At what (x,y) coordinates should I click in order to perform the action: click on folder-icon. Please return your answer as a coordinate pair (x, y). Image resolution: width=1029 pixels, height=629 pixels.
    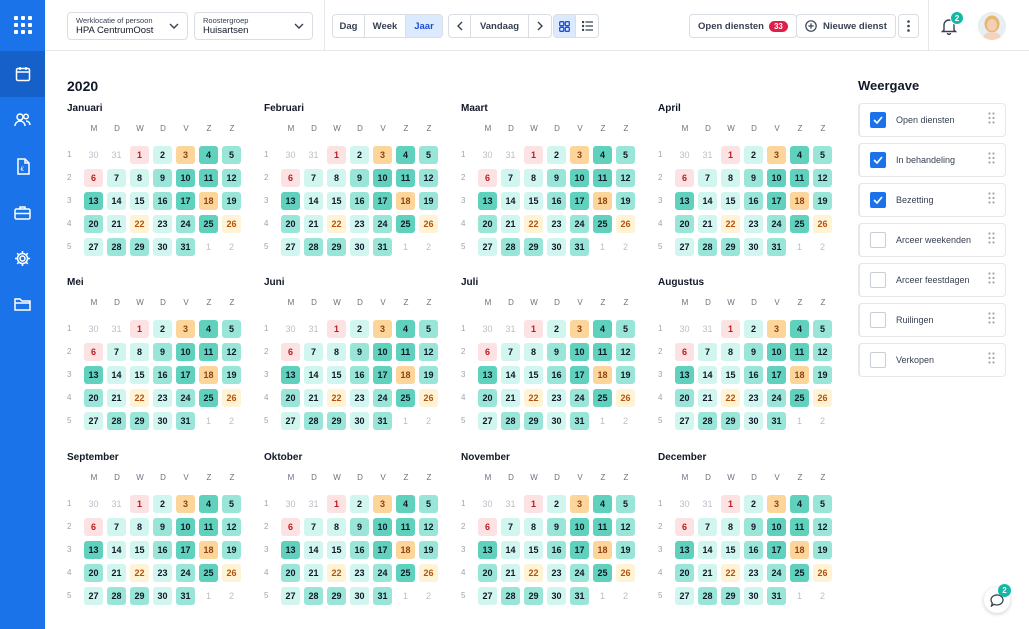
    Looking at the image, I should click on (22, 304).